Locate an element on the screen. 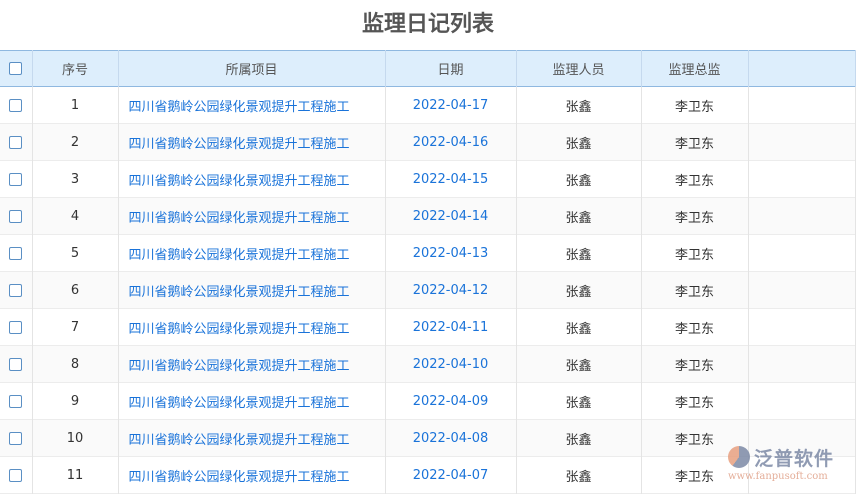 The height and width of the screenshot is (494, 856). row-no: 4 is located at coordinates (75, 216).